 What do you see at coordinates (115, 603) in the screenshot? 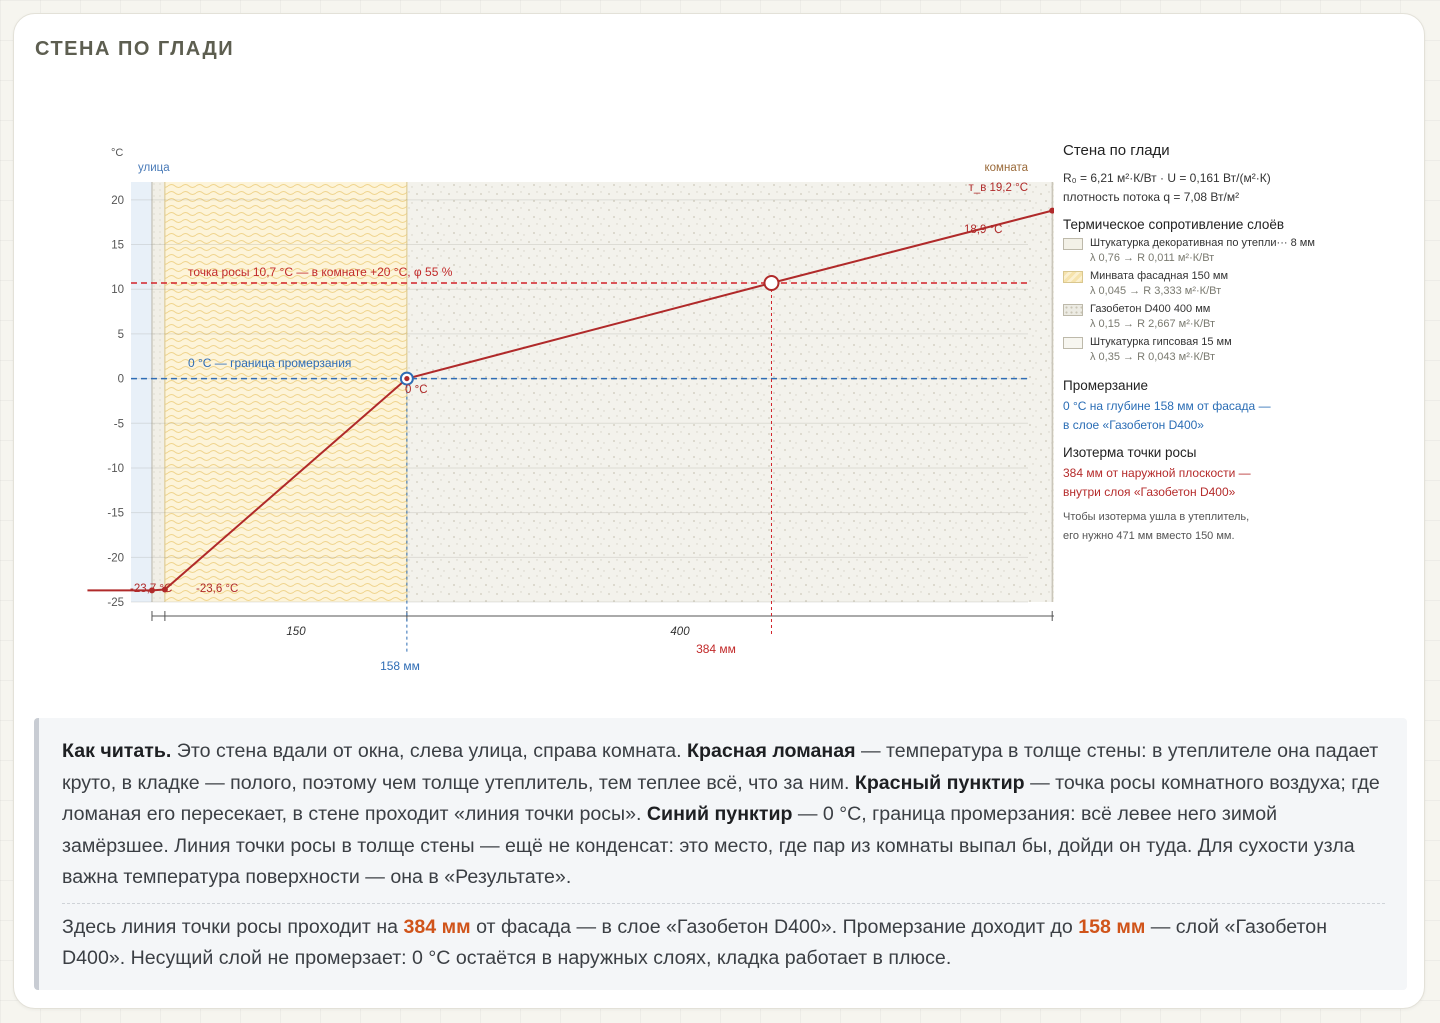
I see `y-tick-label: -25` at bounding box center [115, 603].